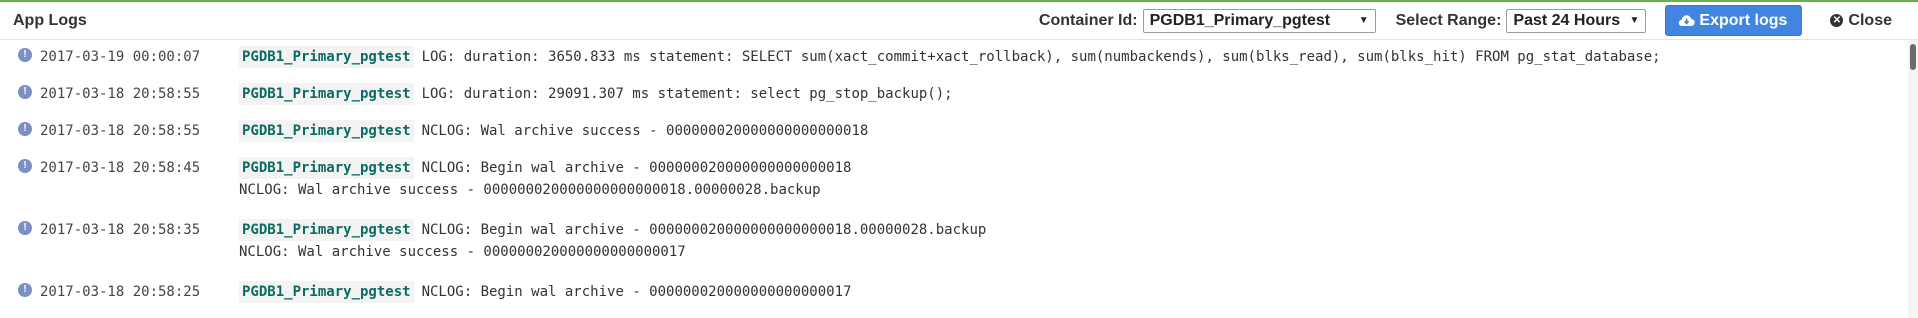  What do you see at coordinates (120, 230) in the screenshot?
I see `log-timestamp: 2017-03-18 20:58:35` at bounding box center [120, 230].